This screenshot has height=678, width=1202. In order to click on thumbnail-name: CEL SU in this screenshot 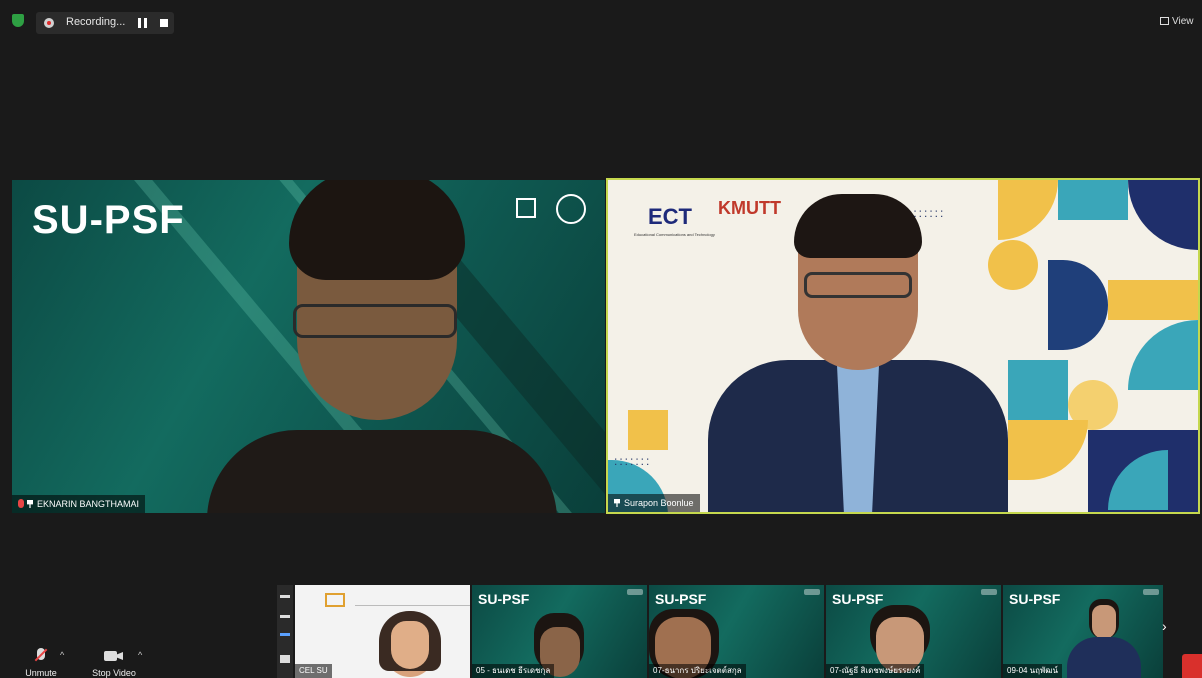, I will do `click(313, 671)`.